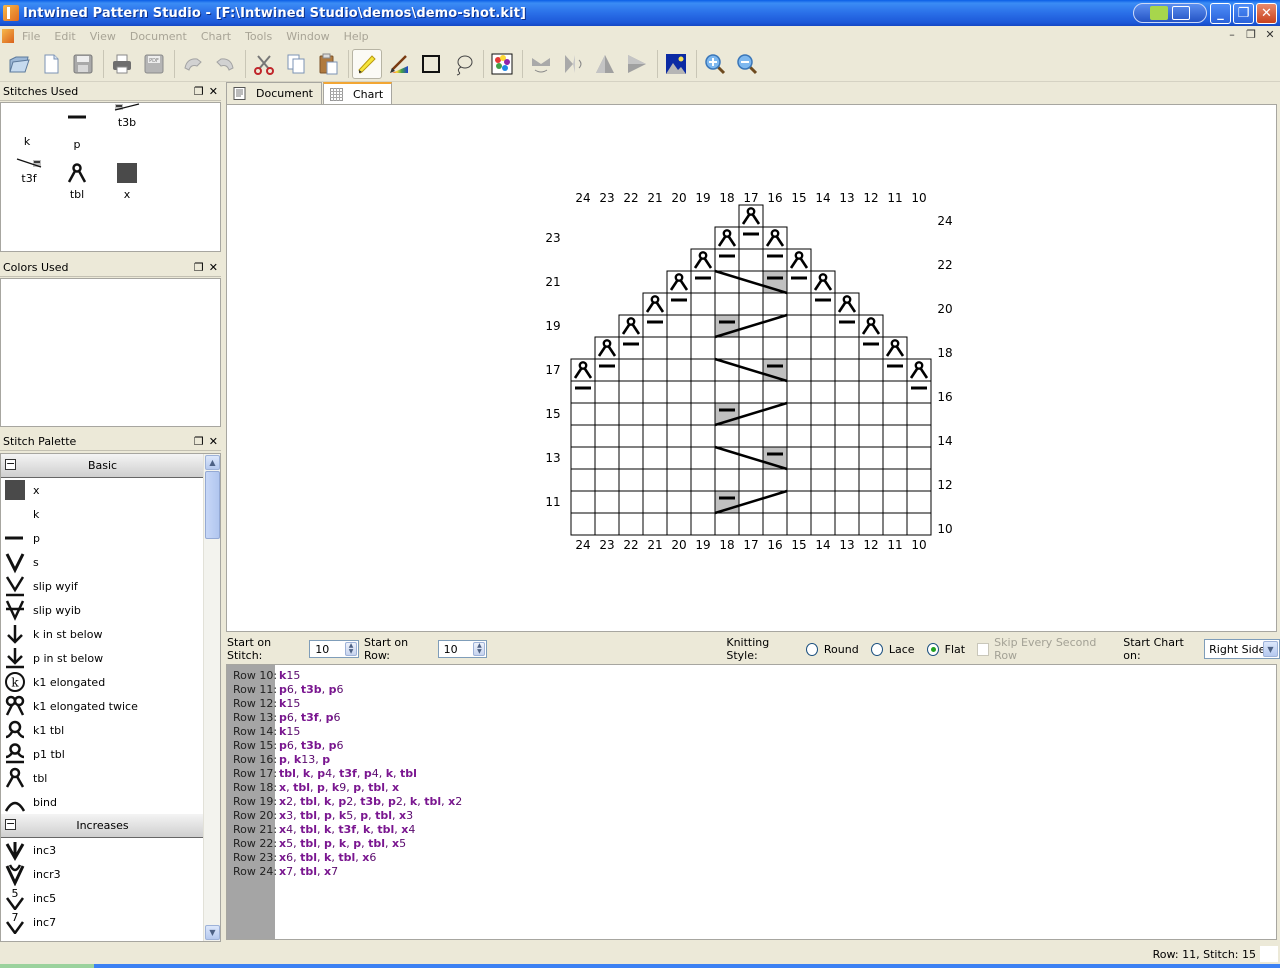 The width and height of the screenshot is (1280, 968). I want to click on palette-group-increases: − Increases, so click(102, 826).